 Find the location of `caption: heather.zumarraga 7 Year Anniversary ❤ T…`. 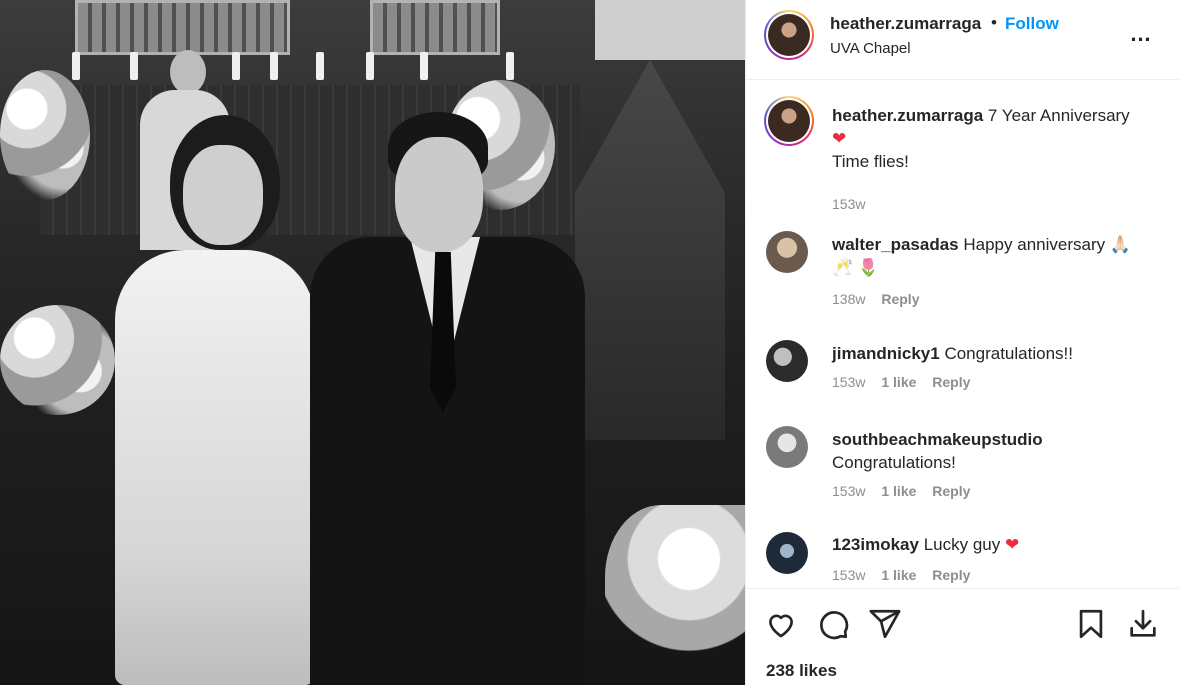

caption: heather.zumarraga 7 Year Anniversary ❤ T… is located at coordinates (962, 156).